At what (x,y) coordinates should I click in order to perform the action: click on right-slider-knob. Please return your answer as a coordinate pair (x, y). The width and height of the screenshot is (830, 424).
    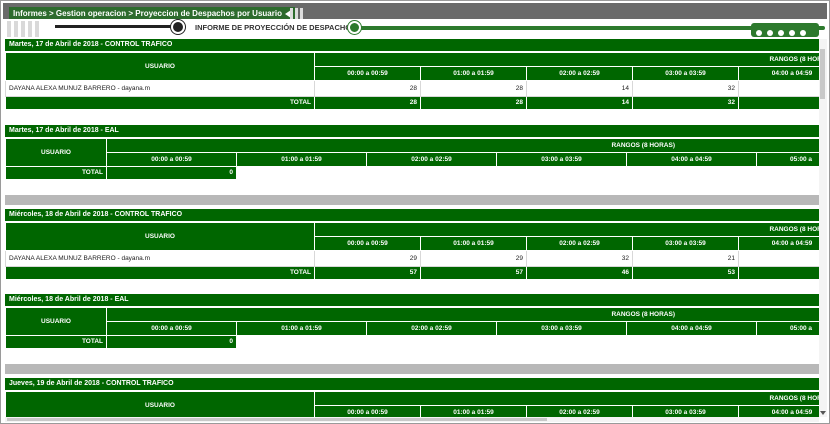
    Looking at the image, I should click on (354, 27).